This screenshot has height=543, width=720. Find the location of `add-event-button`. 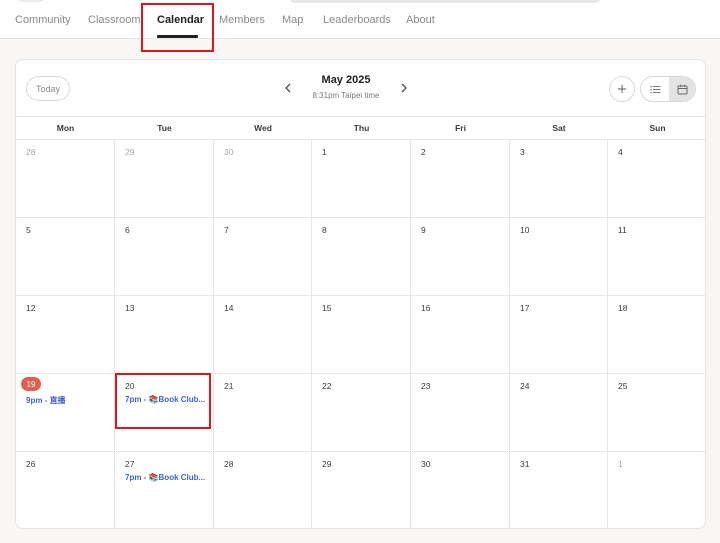

add-event-button is located at coordinates (622, 89).